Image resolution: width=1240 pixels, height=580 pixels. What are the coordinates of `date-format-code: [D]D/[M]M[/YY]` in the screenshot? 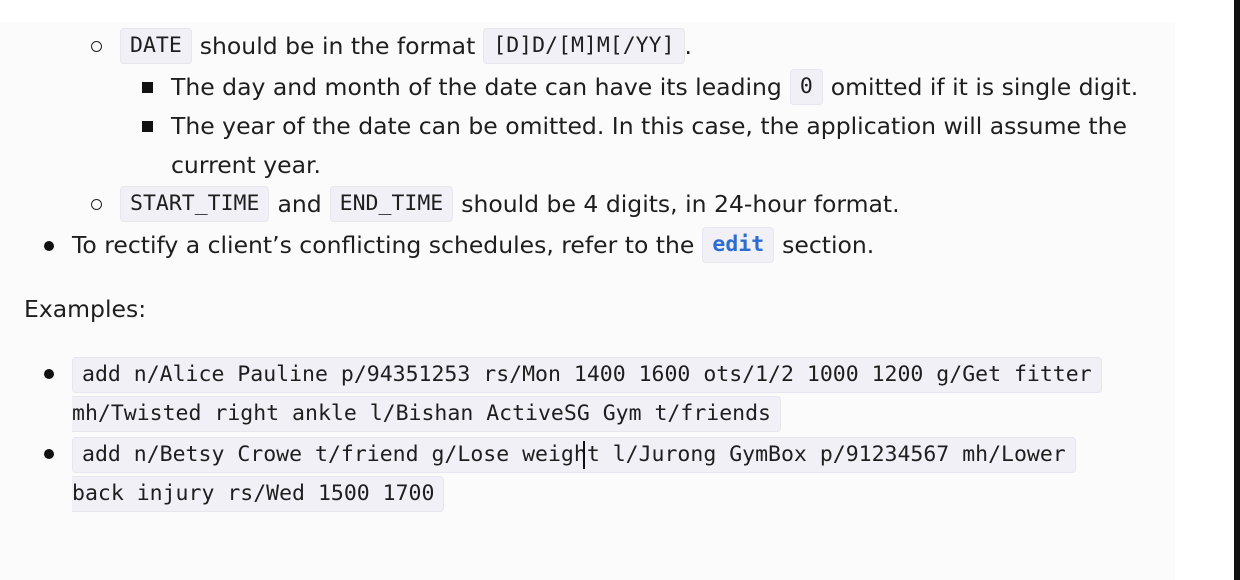 It's located at (584, 46).